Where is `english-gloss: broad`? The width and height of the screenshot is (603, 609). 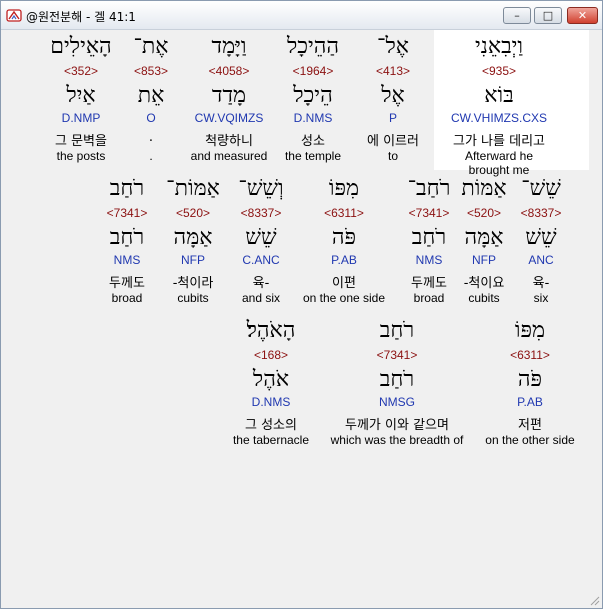
english-gloss: broad is located at coordinates (127, 298).